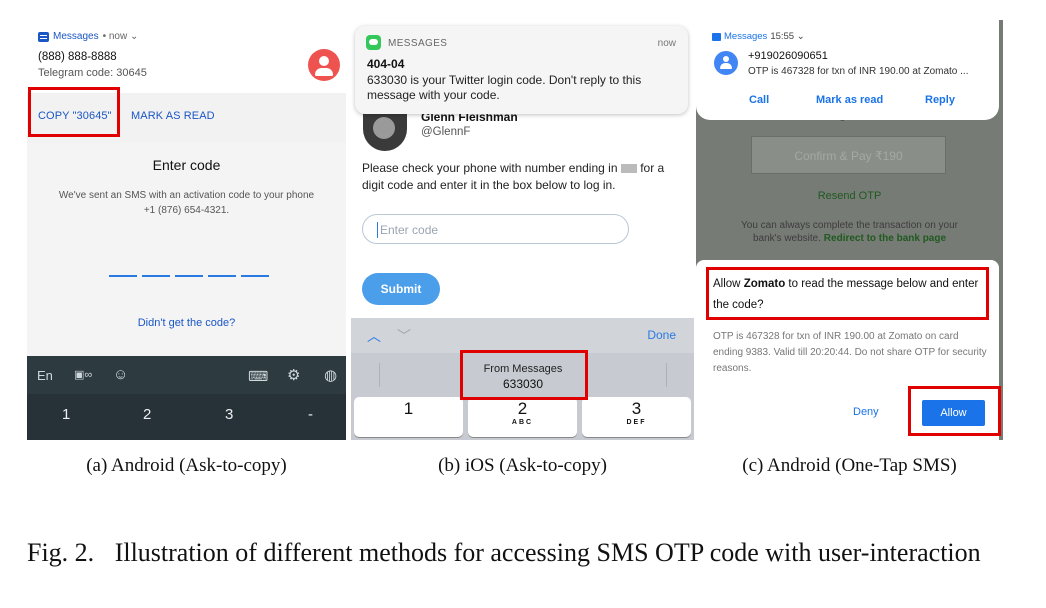 Image resolution: width=1046 pixels, height=608 pixels. I want to click on key-2: 2 ABC, so click(522, 417).